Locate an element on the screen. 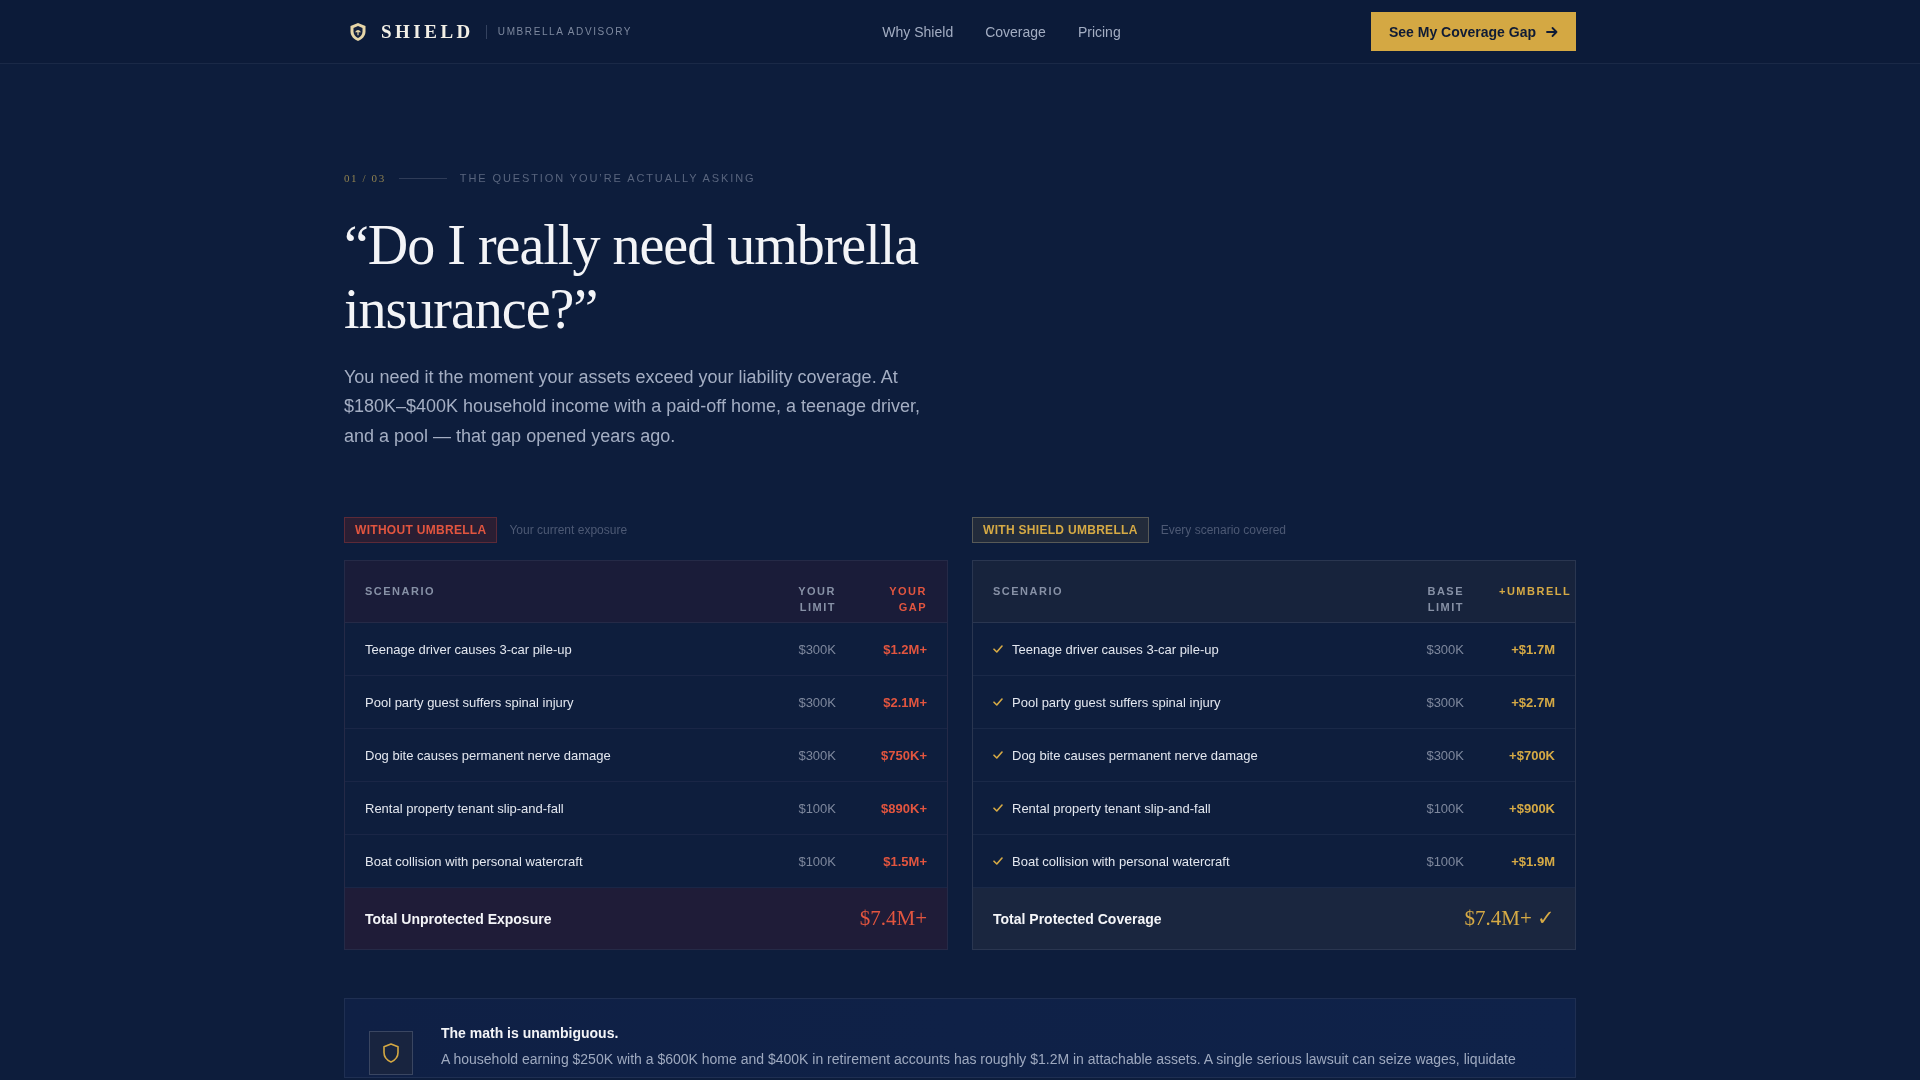 This screenshot has height=1080, width=1920. cta-button: See My Coverage Gap is located at coordinates (1473, 31).